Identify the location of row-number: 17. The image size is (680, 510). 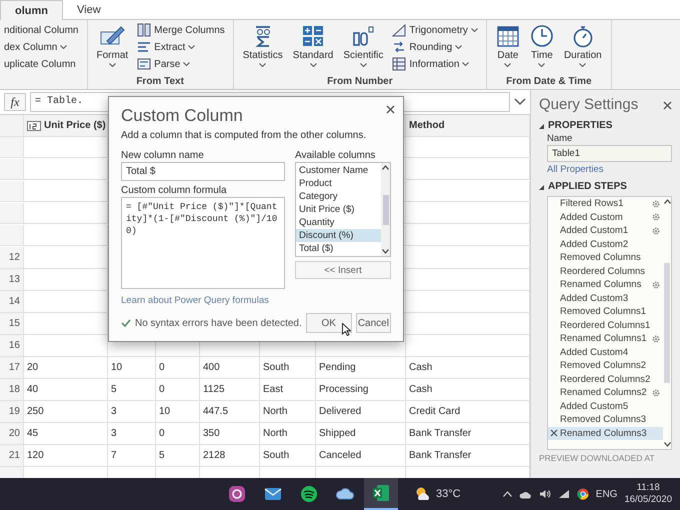
(12, 368).